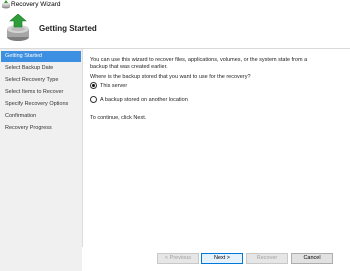 The width and height of the screenshot is (350, 271). What do you see at coordinates (267, 258) in the screenshot?
I see `recover-button: Recover` at bounding box center [267, 258].